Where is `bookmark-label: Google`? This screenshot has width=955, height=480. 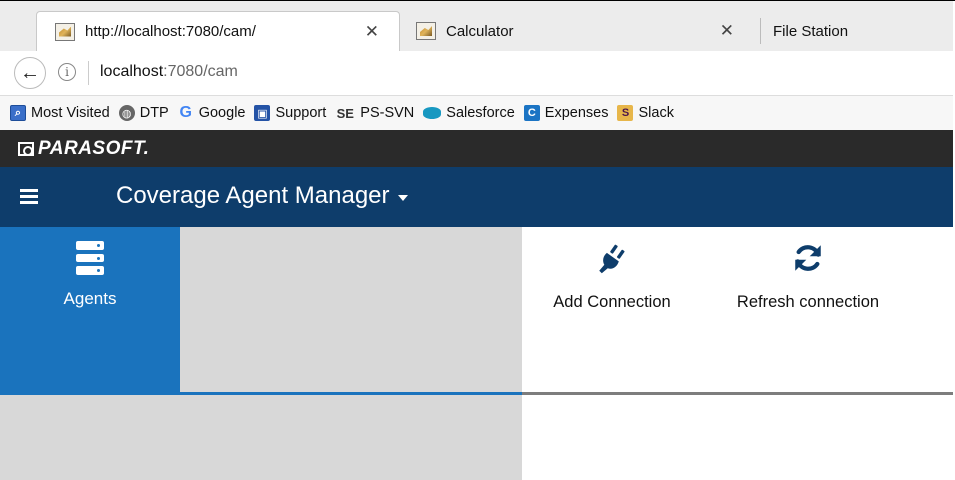 bookmark-label: Google is located at coordinates (222, 113).